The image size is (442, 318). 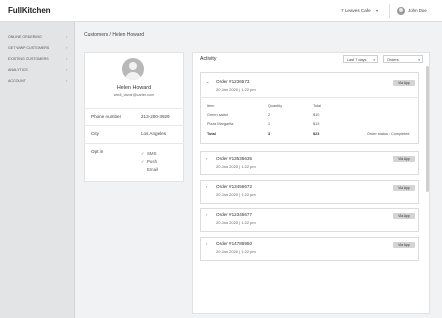 I want to click on phone-label: Phone number, so click(x=106, y=116).